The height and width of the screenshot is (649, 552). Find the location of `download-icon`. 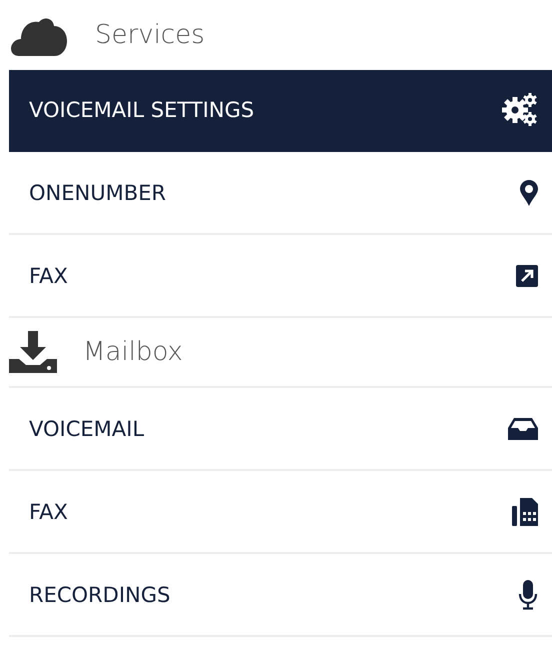

download-icon is located at coordinates (33, 352).